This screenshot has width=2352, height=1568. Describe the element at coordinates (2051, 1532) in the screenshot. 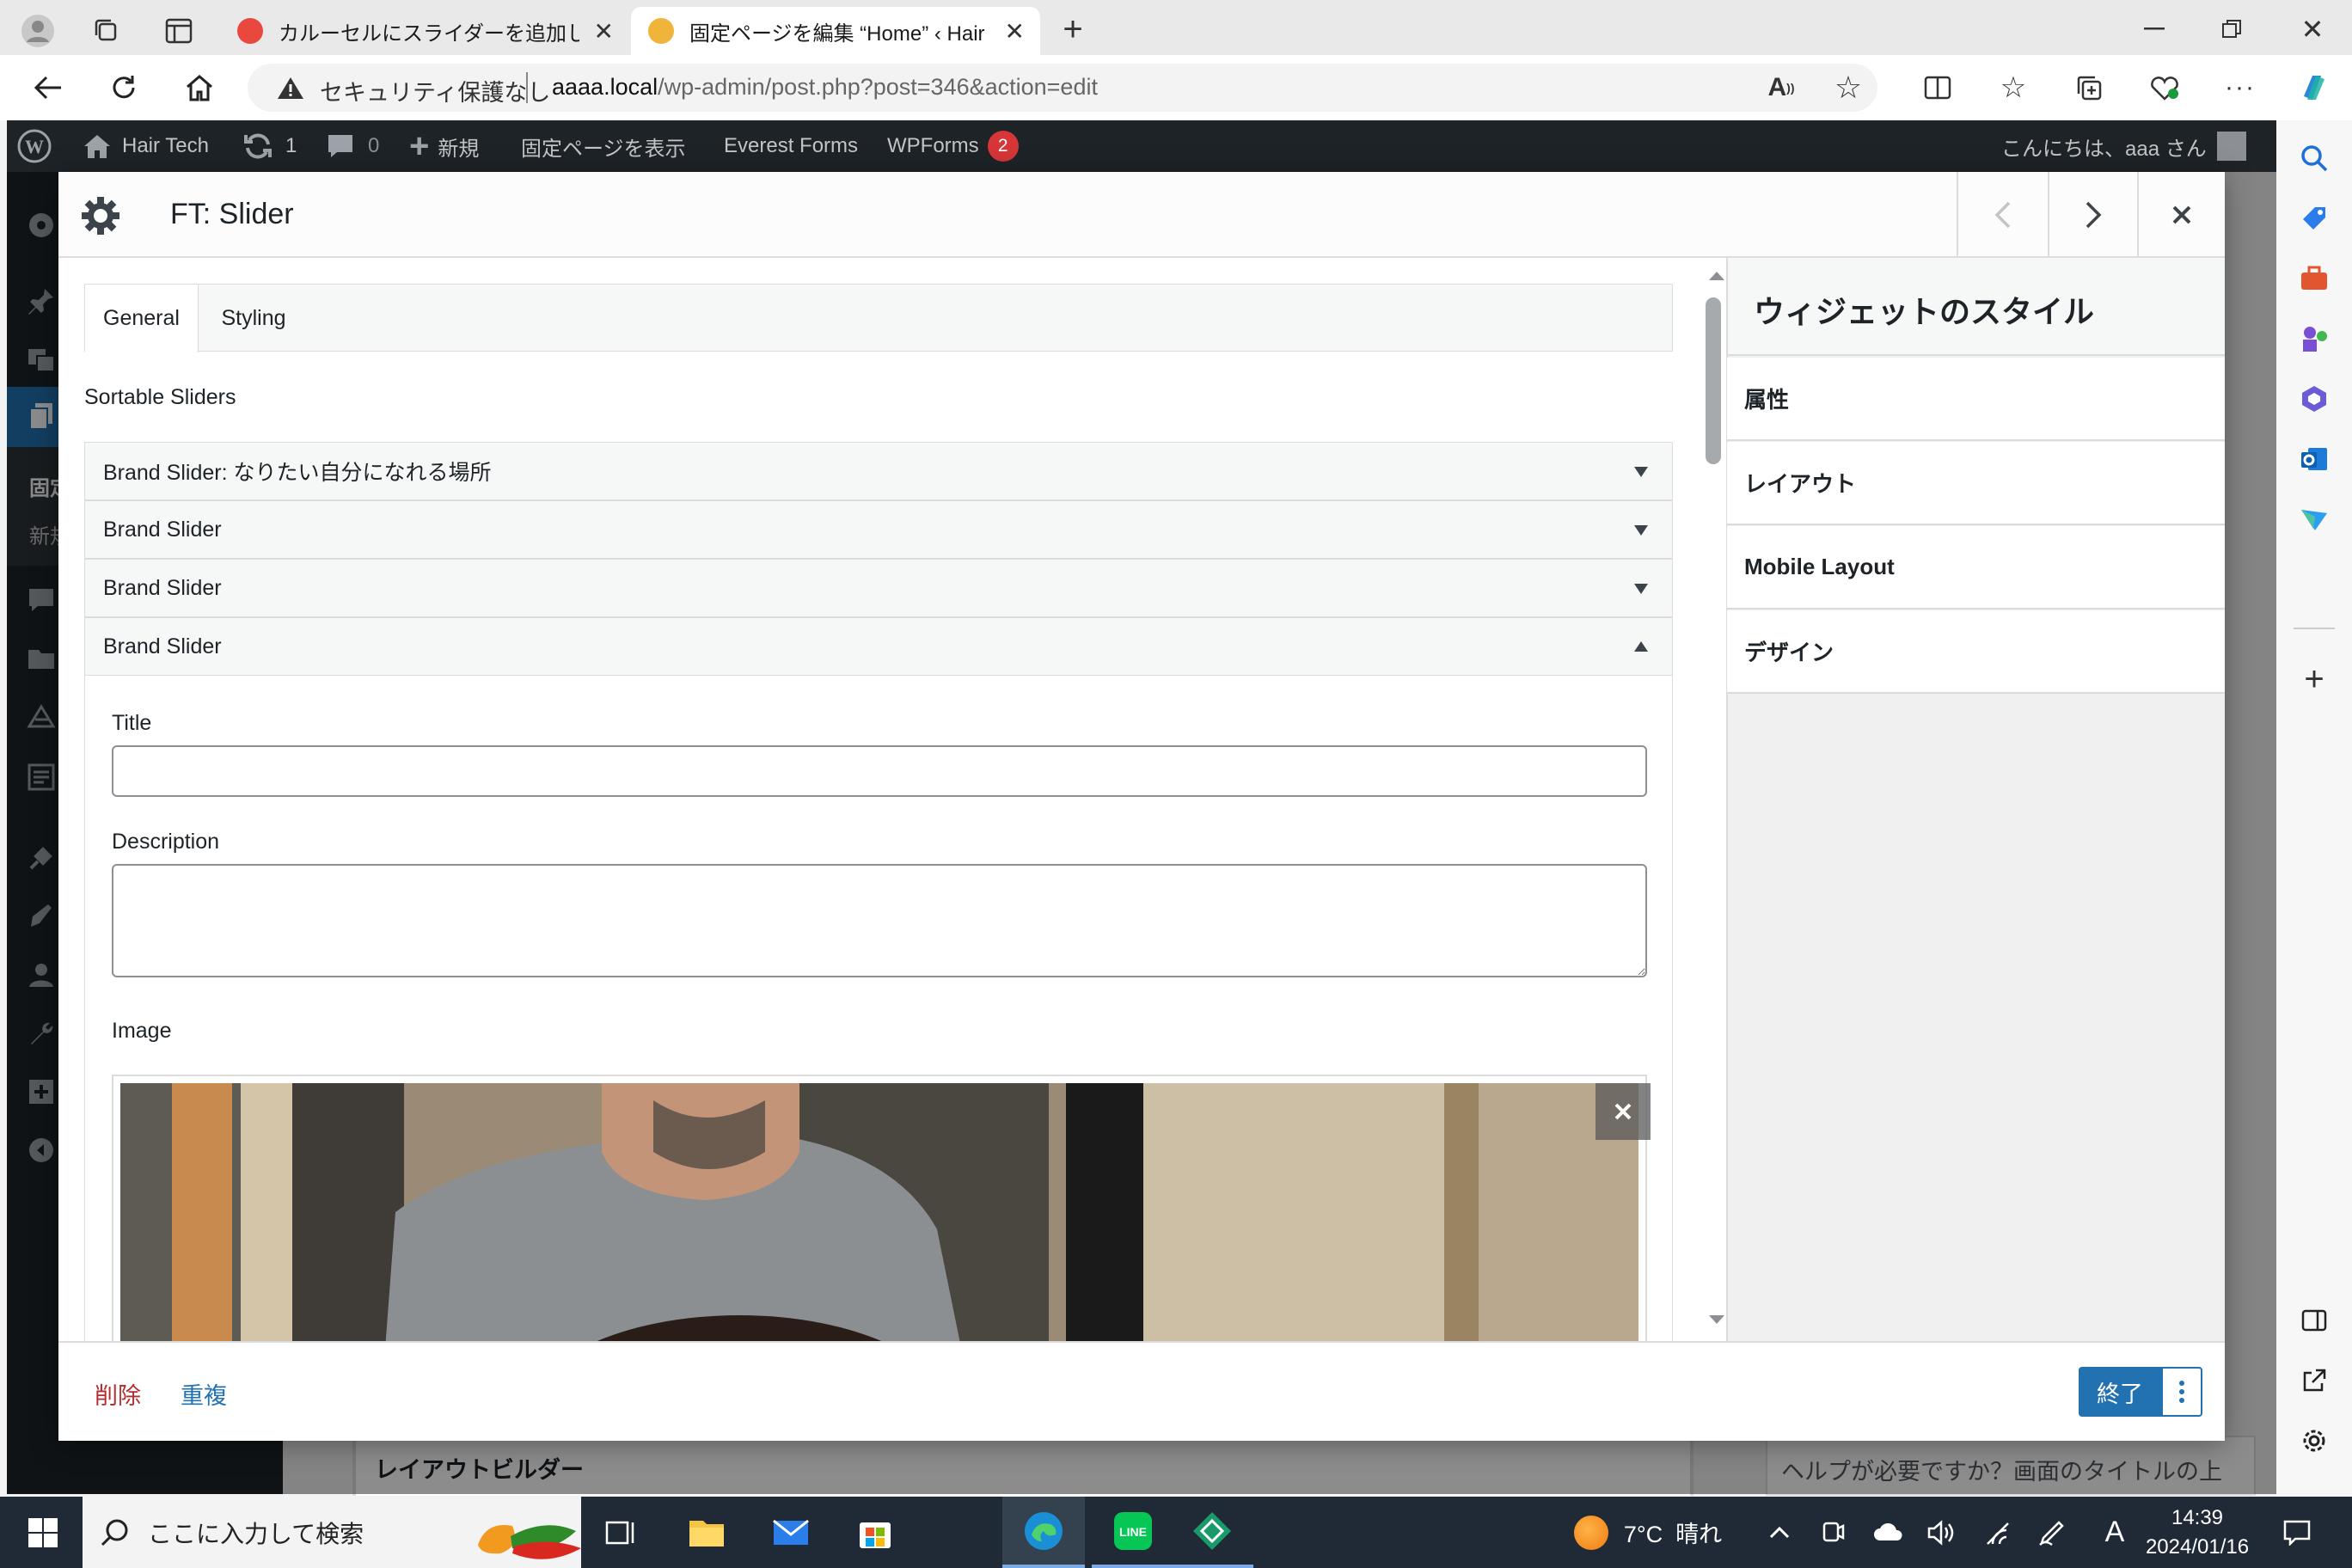

I see `pen-icon` at that location.